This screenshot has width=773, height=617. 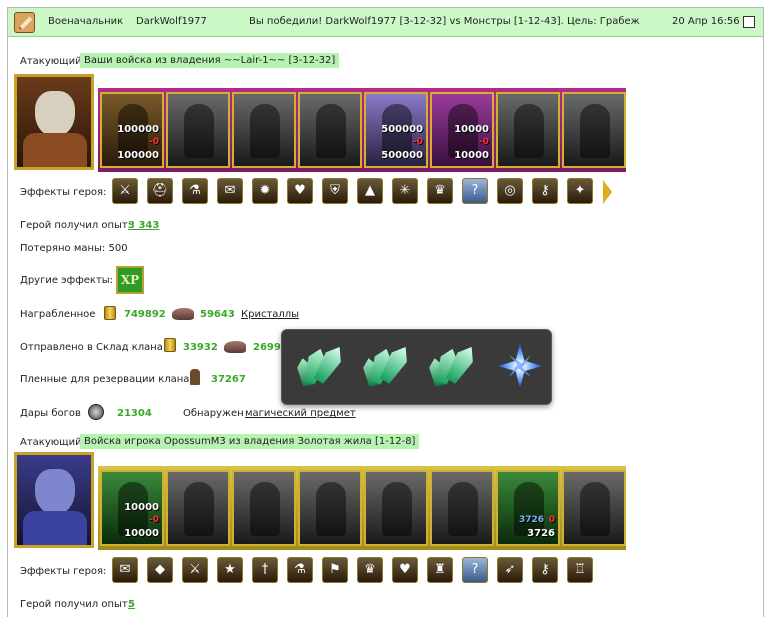 I want to click on dagger-icon: †, so click(x=265, y=570).